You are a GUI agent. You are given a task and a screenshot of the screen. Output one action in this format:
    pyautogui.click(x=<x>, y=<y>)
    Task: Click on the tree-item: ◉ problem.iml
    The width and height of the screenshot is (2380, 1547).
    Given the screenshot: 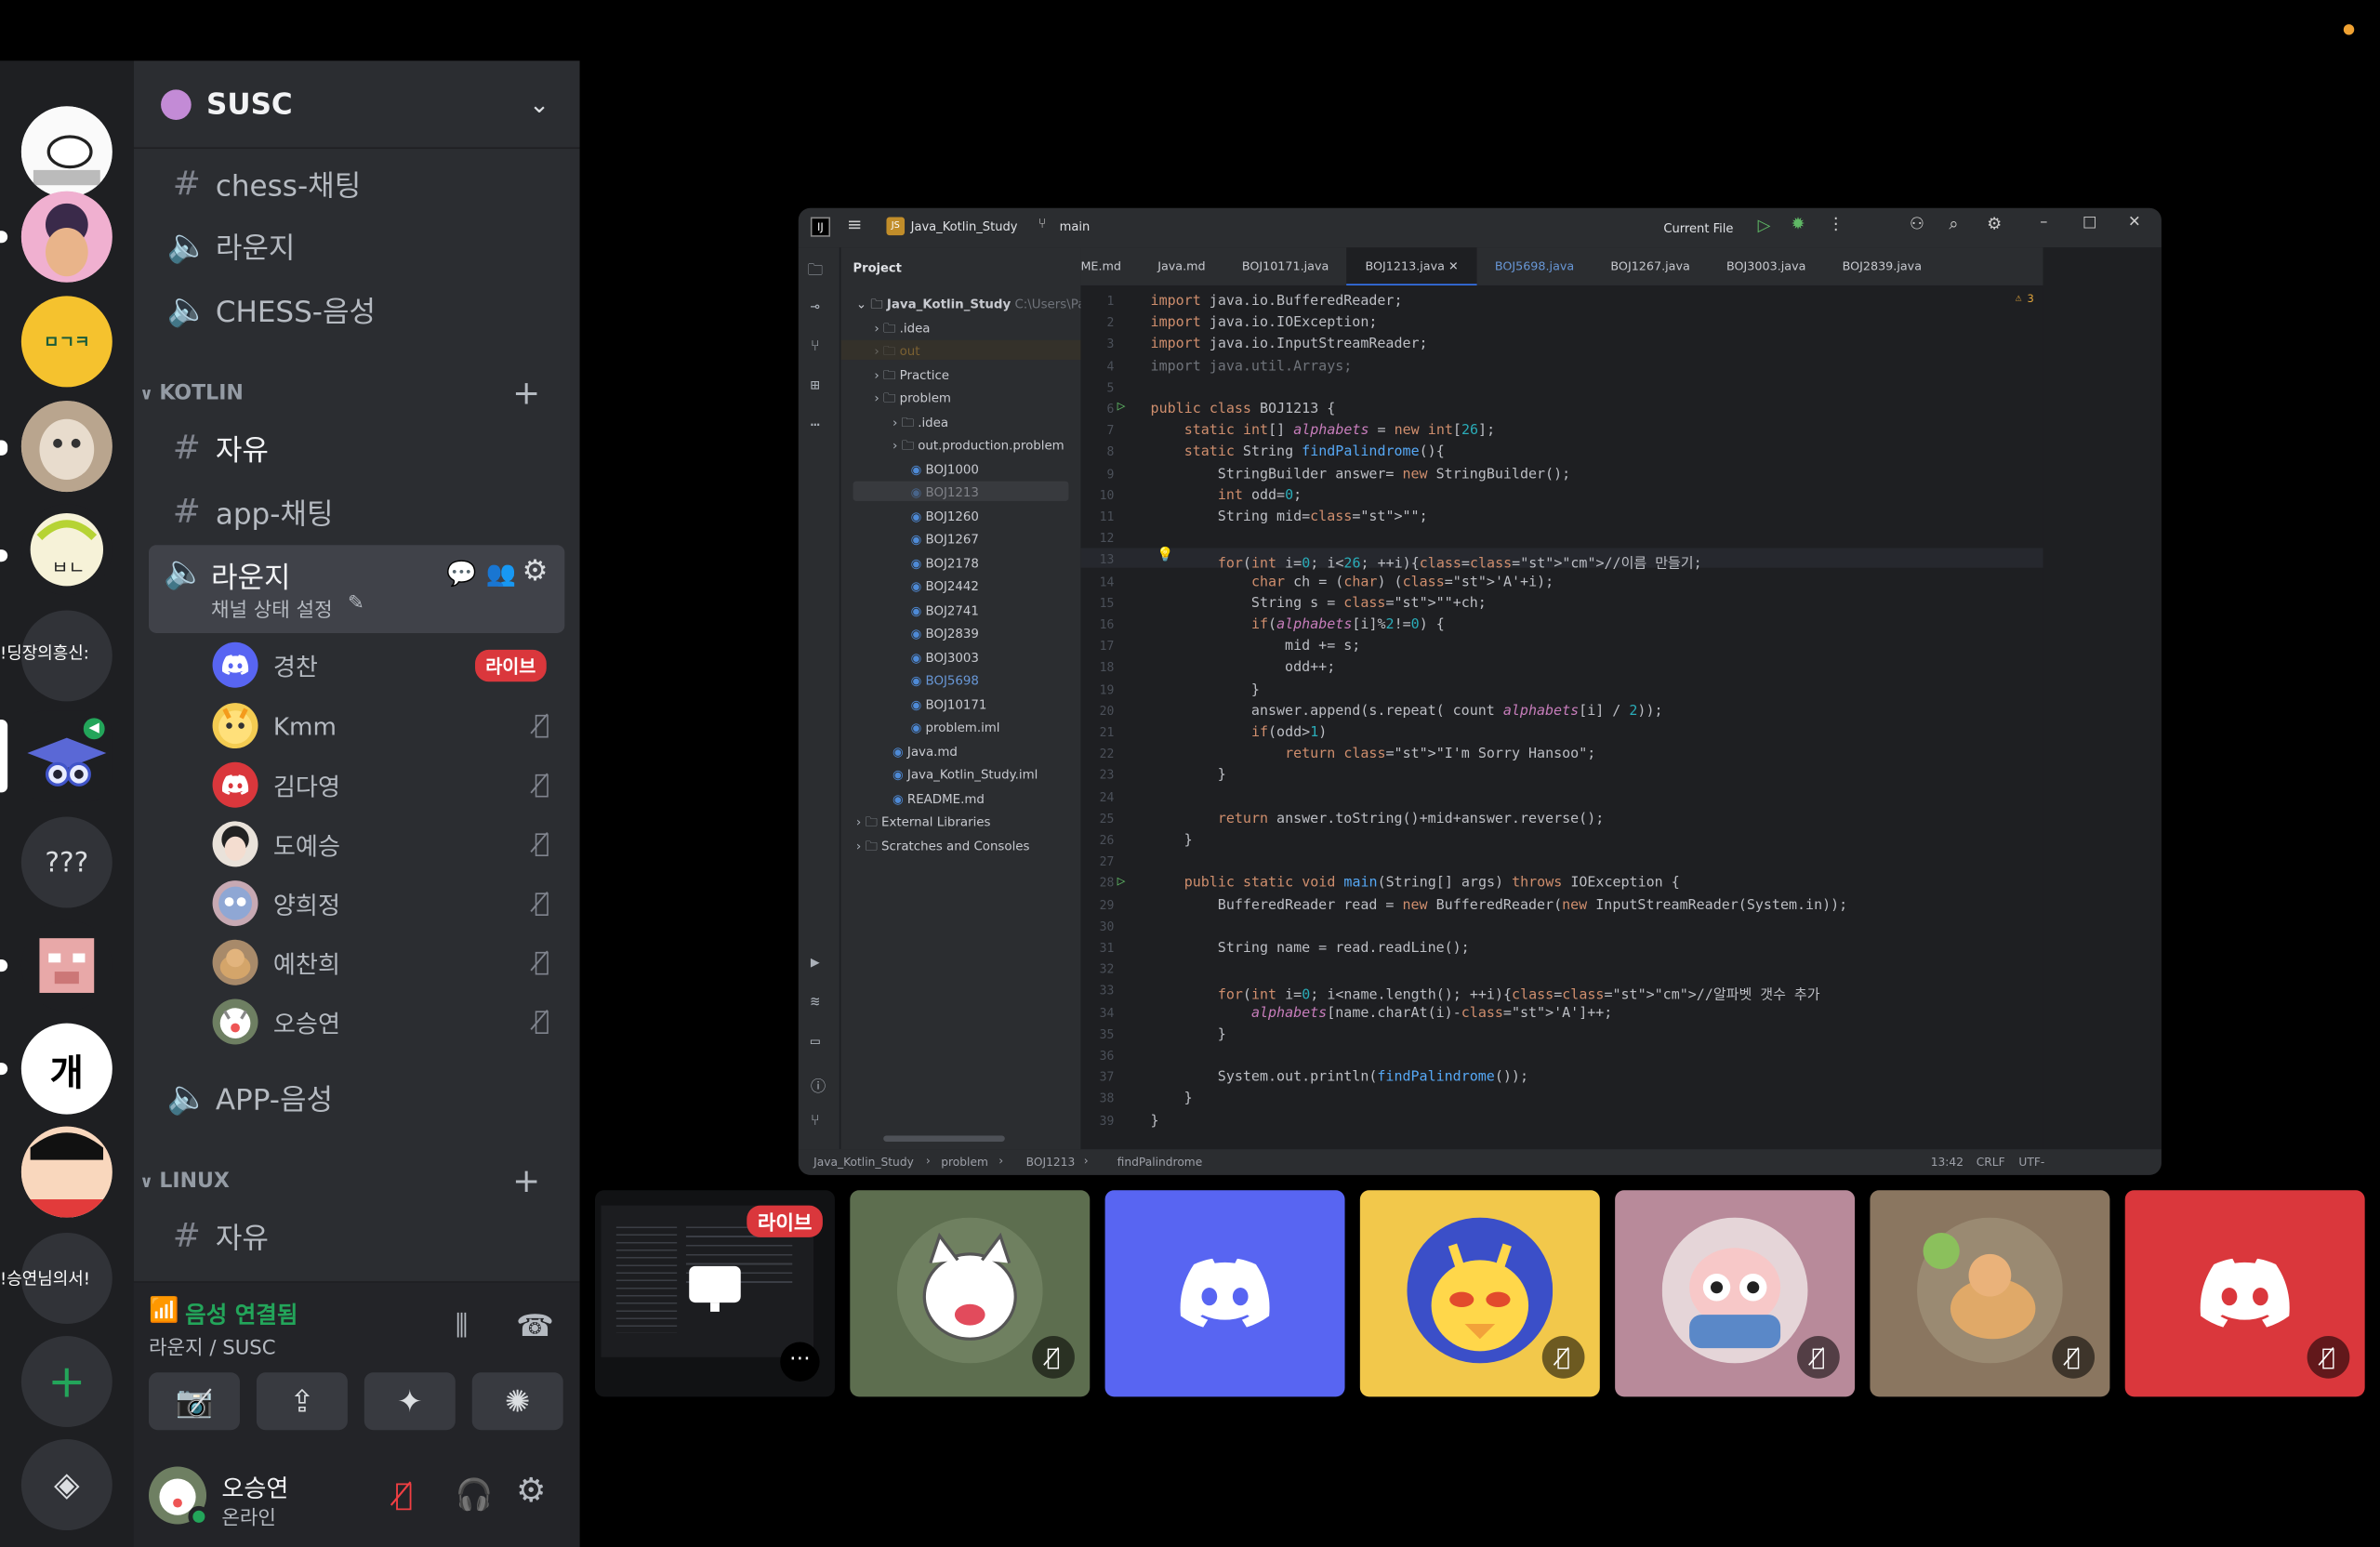 What is the action you would take?
    pyautogui.click(x=955, y=727)
    